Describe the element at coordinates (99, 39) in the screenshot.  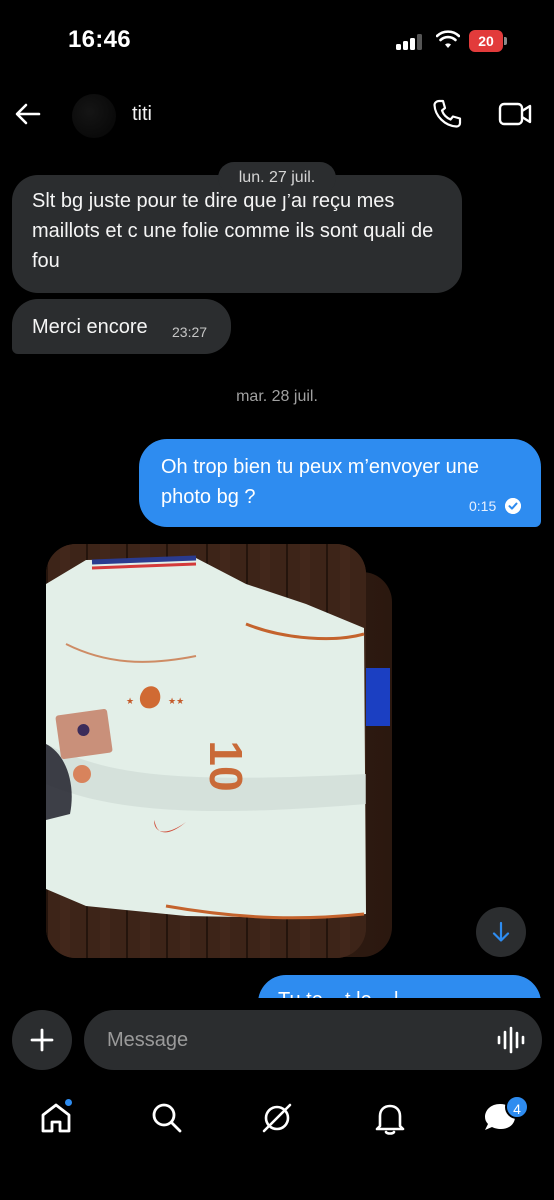
I see `status-time: 16:46` at that location.